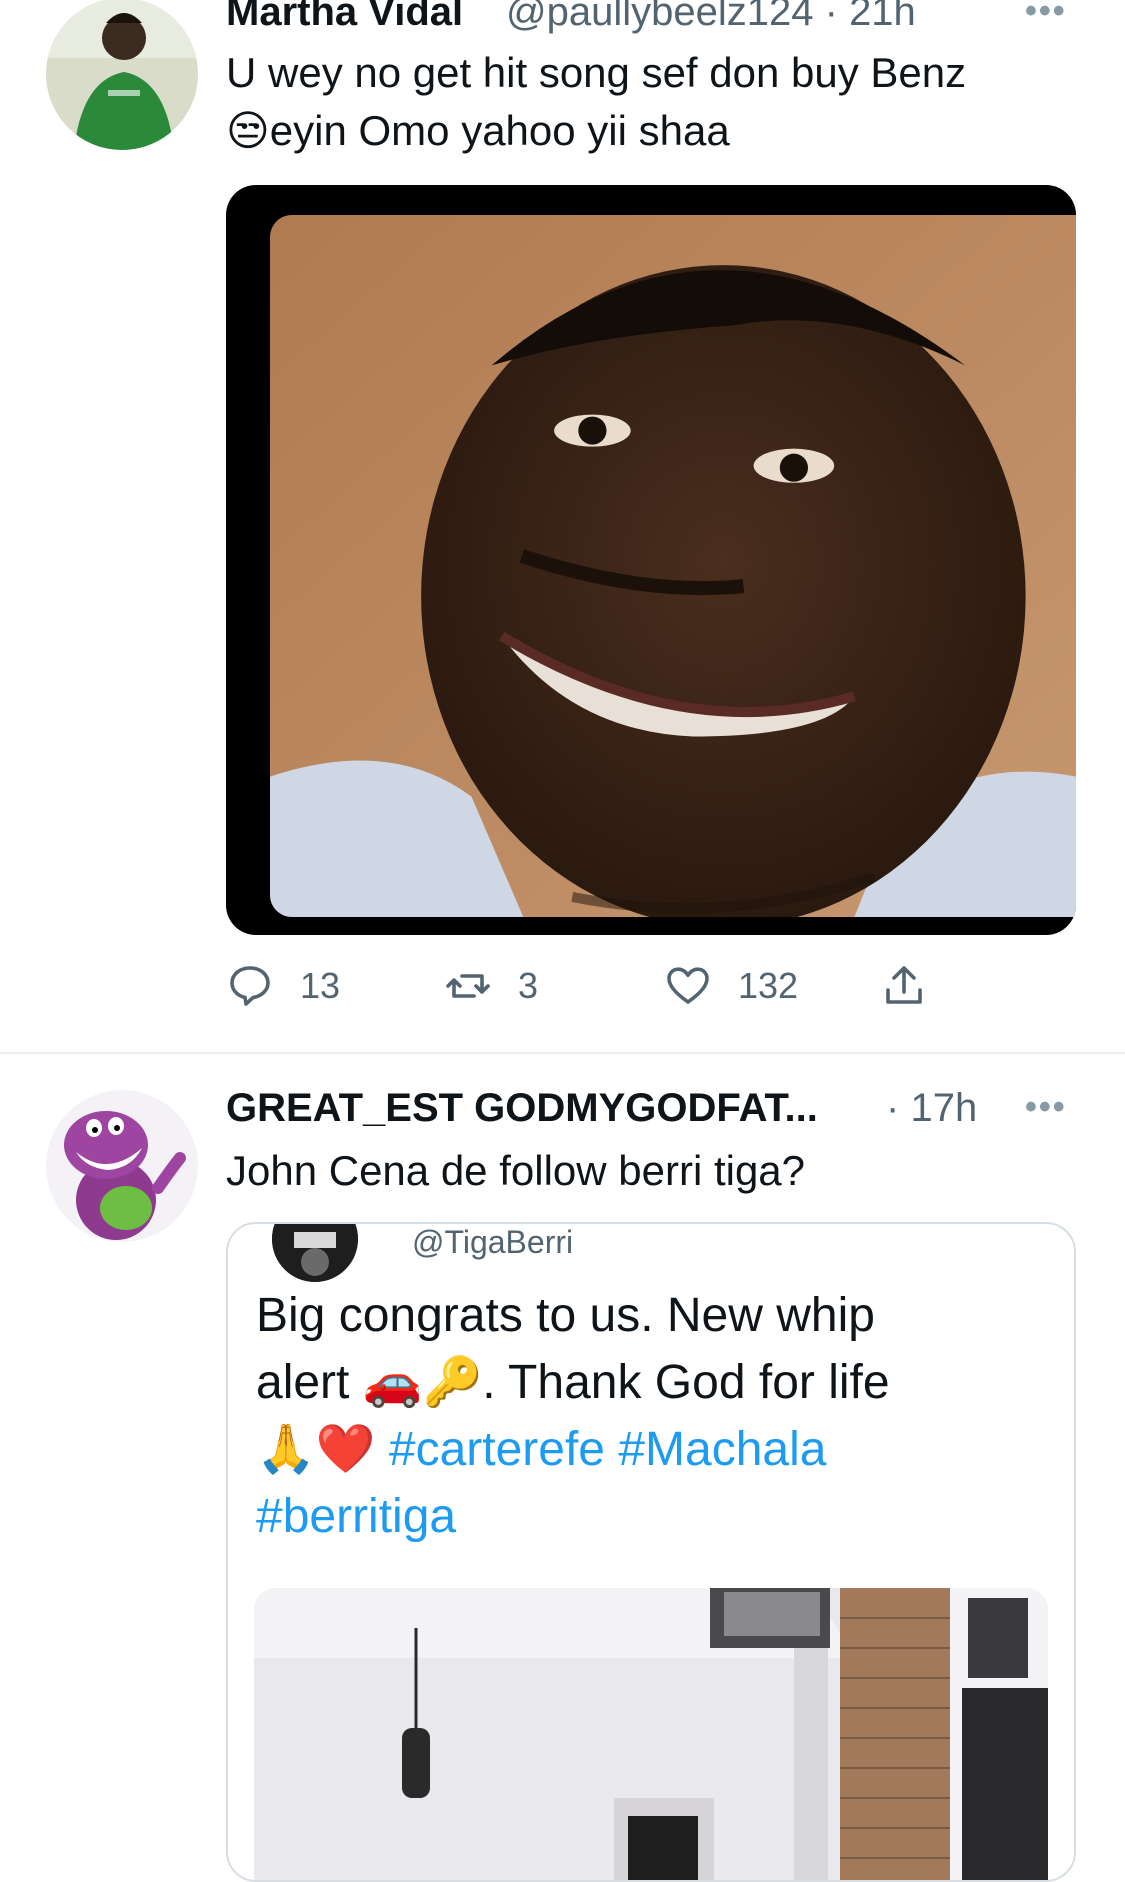  What do you see at coordinates (248, 130) in the screenshot?
I see `unamused-emoji: 😒` at bounding box center [248, 130].